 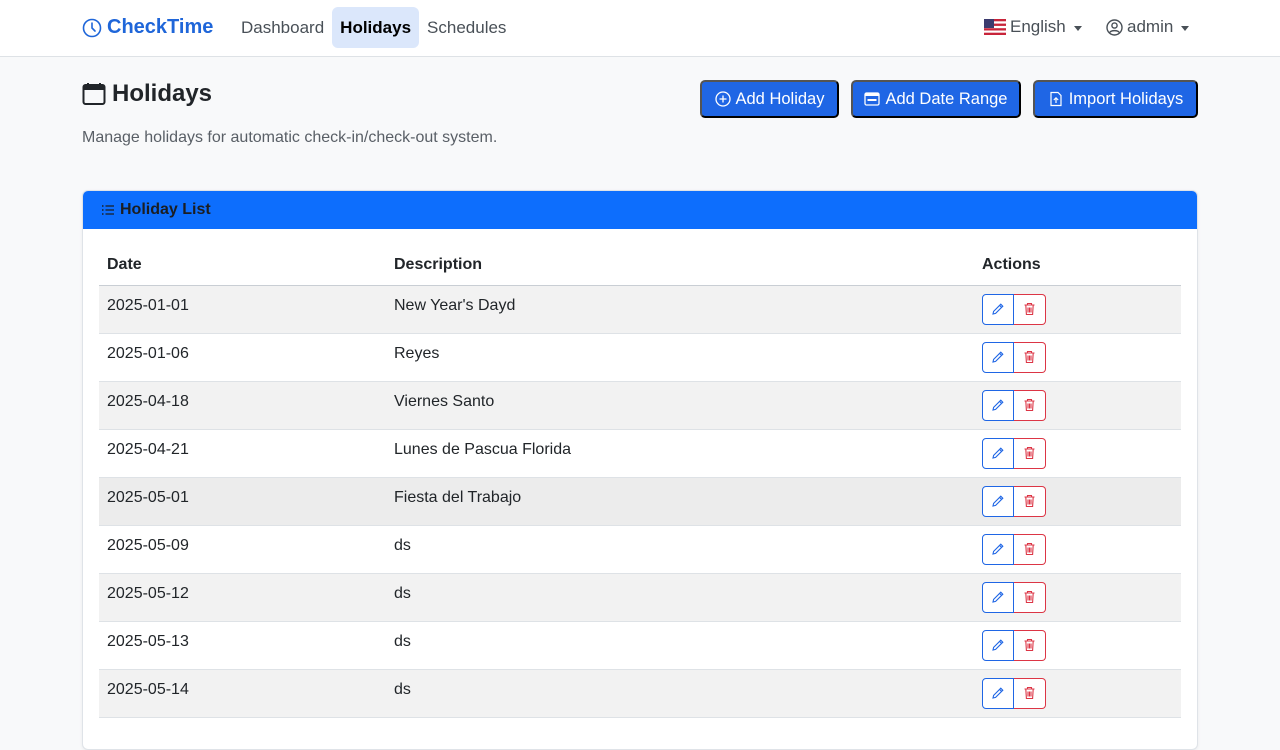 I want to click on holiday-date: 2025-05-13, so click(x=148, y=641).